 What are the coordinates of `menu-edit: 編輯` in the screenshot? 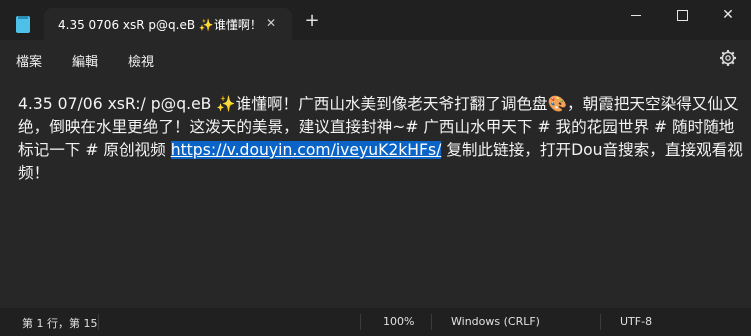 It's located at (85, 60).